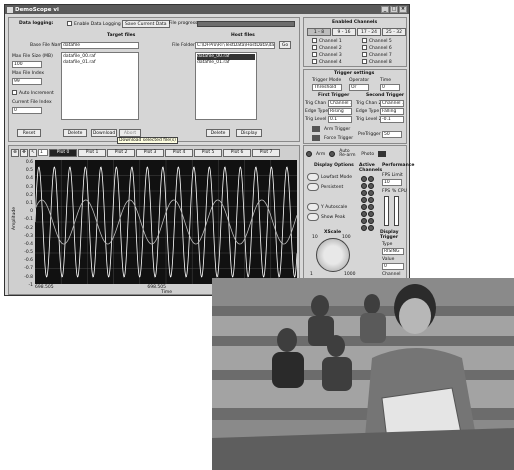 The width and height of the screenshot is (514, 470). What do you see at coordinates (309, 154) in the screenshot?
I see `arm-led-icon` at bounding box center [309, 154].